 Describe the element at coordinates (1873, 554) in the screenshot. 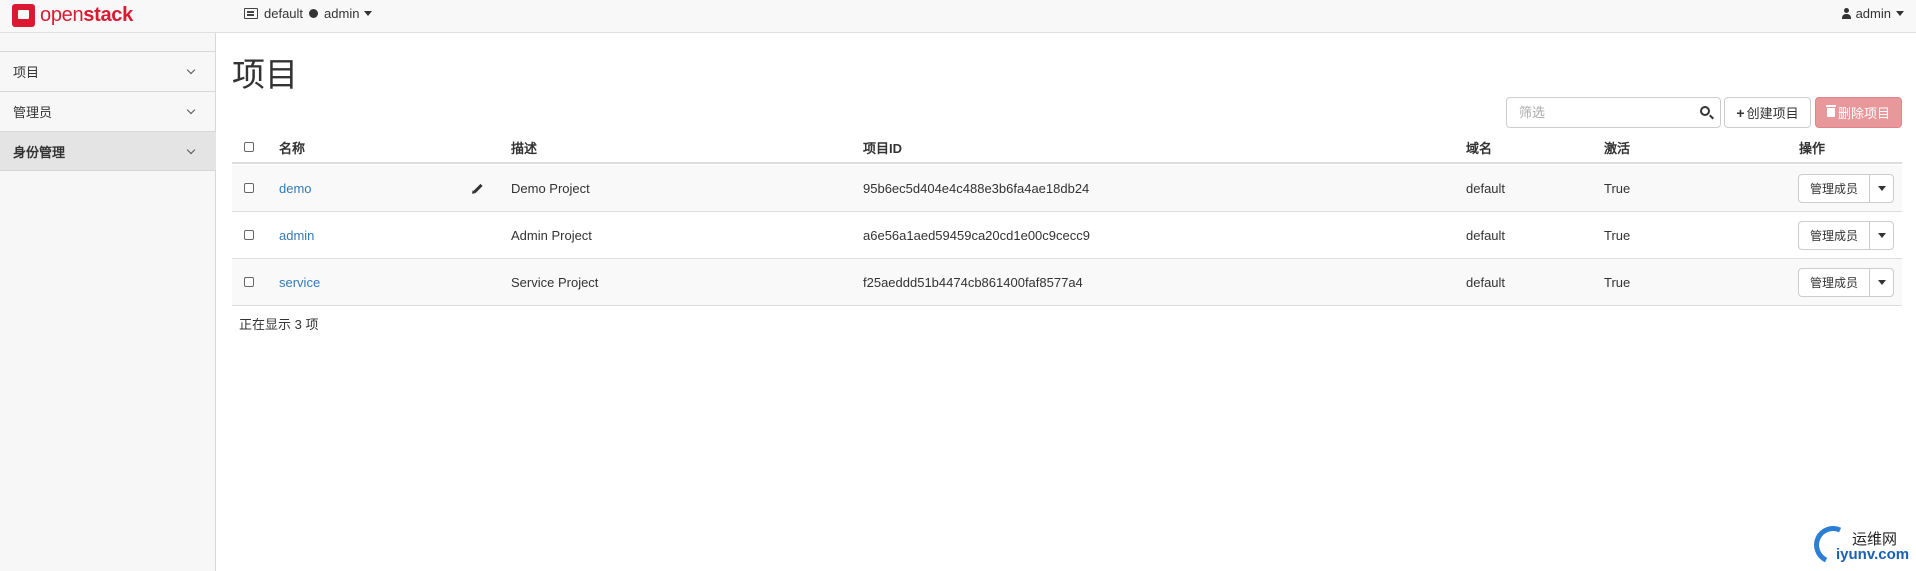

I see `watermark-line2: iyunv.com` at that location.